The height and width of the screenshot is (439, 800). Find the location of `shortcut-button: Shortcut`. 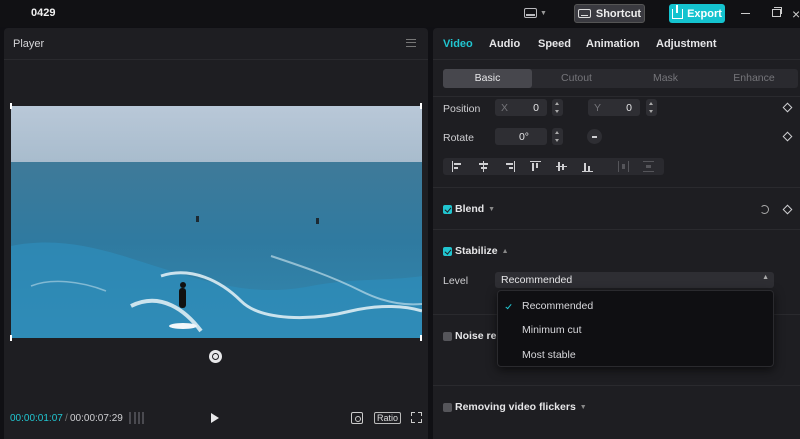

shortcut-button: Shortcut is located at coordinates (609, 13).